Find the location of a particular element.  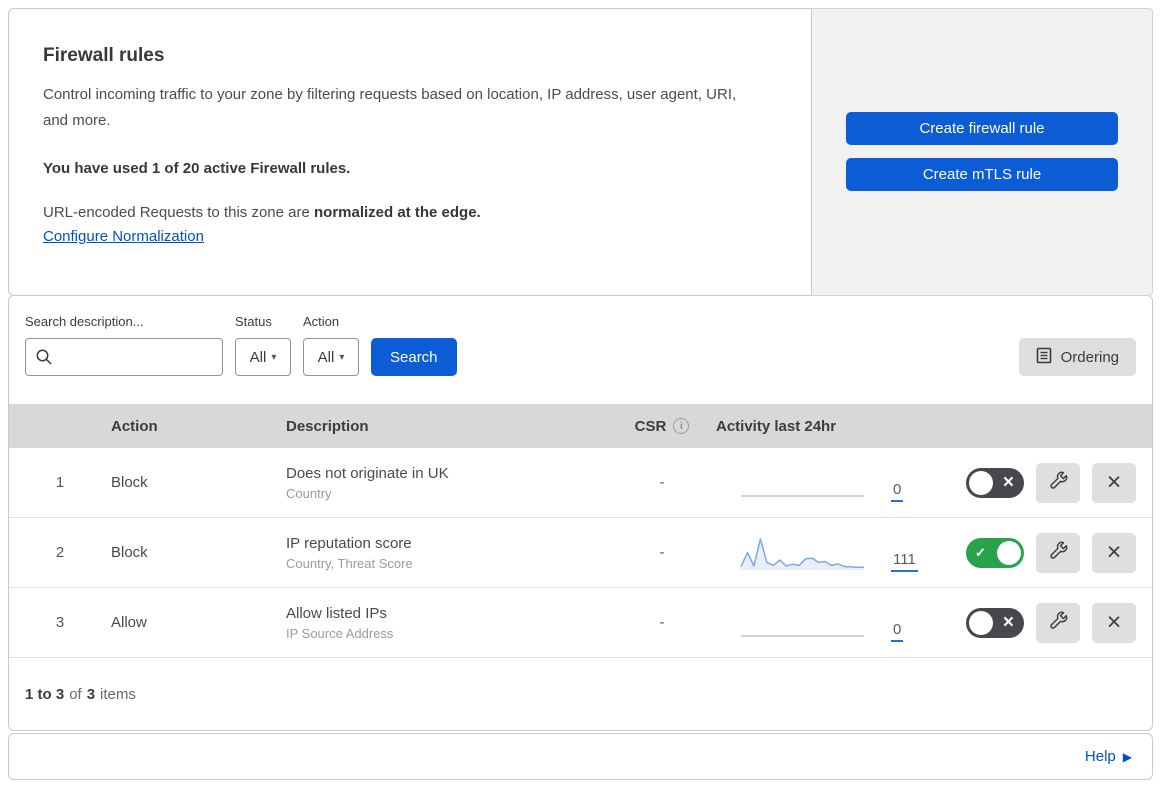

search-box is located at coordinates (124, 357).